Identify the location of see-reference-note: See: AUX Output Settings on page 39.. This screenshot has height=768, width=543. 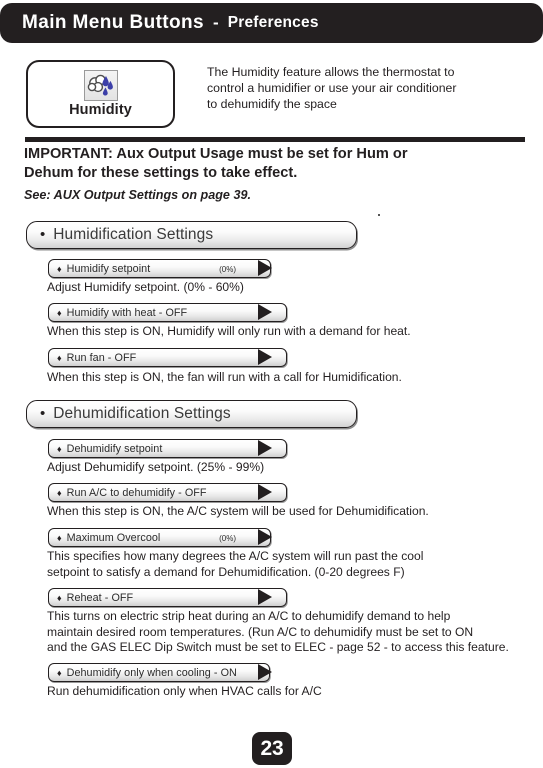
(137, 195).